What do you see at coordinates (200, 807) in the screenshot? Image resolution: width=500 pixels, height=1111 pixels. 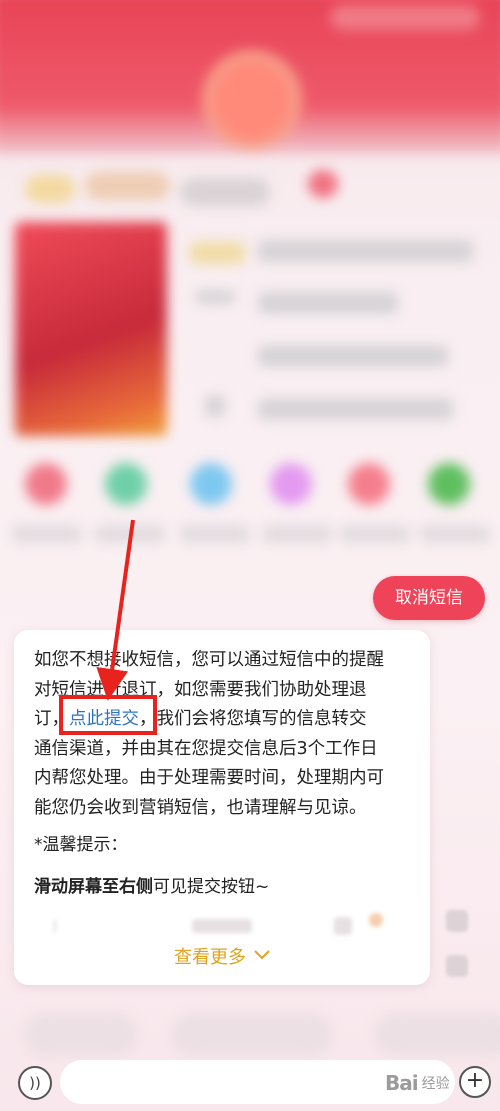 I see `message-line: 能您仍会收到营销短信，也请理解与见谅。` at bounding box center [200, 807].